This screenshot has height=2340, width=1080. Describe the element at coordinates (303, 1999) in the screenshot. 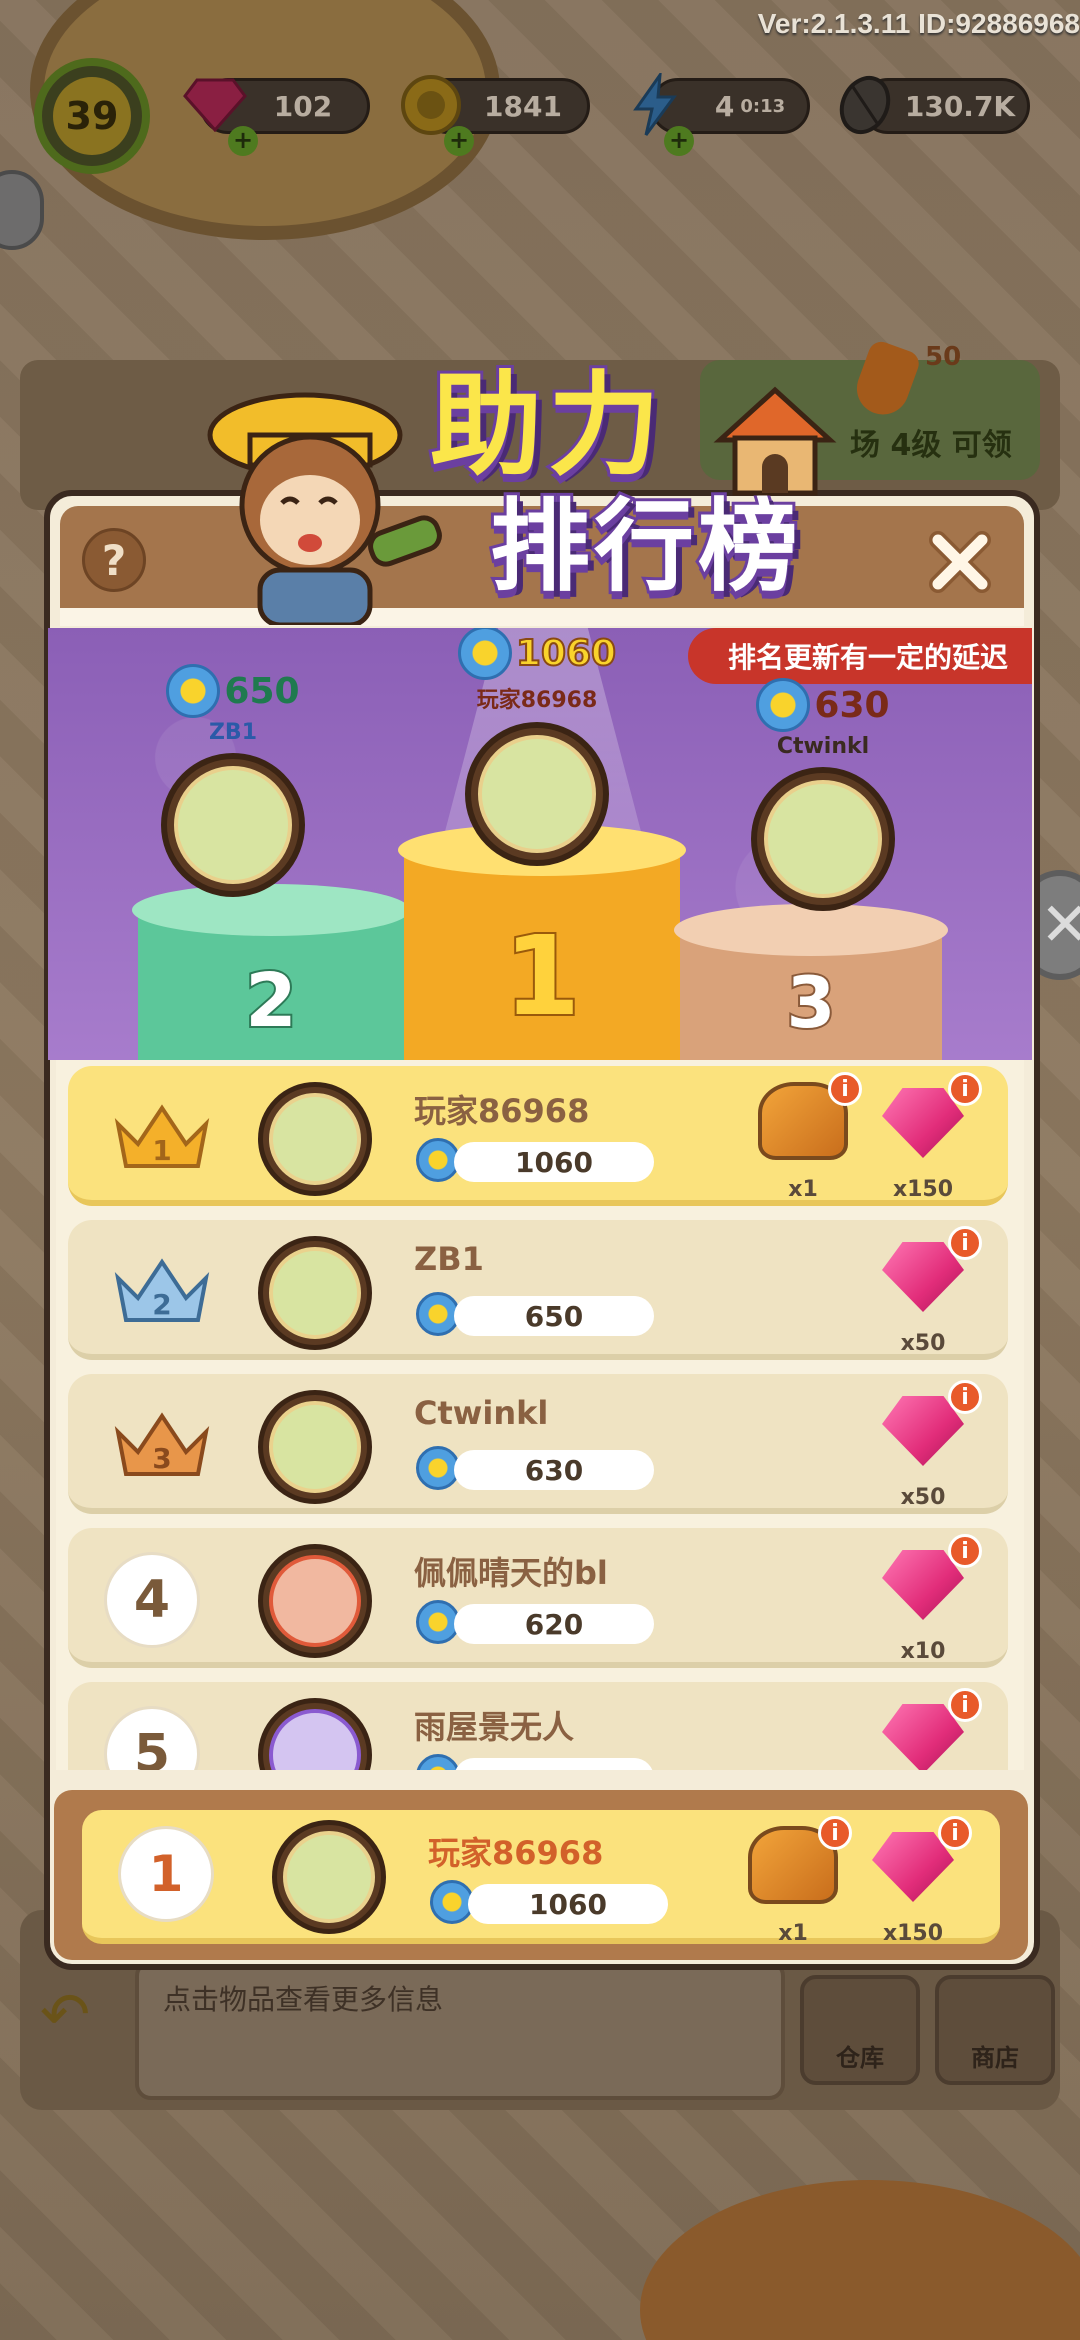

I see `hint-text: 点击物品查看更多信息` at that location.